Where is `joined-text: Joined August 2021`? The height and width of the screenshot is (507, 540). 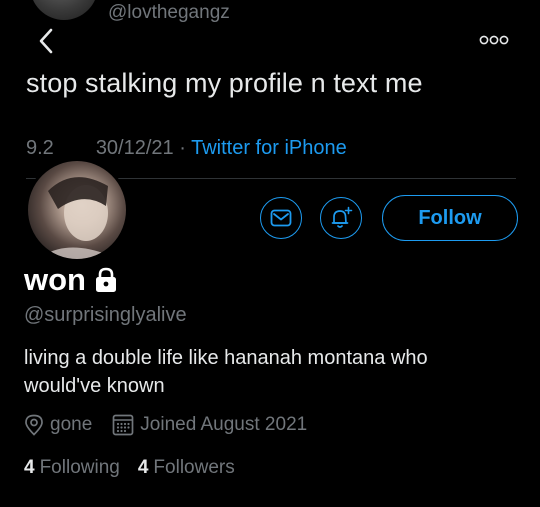 joined-text: Joined August 2021 is located at coordinates (224, 424).